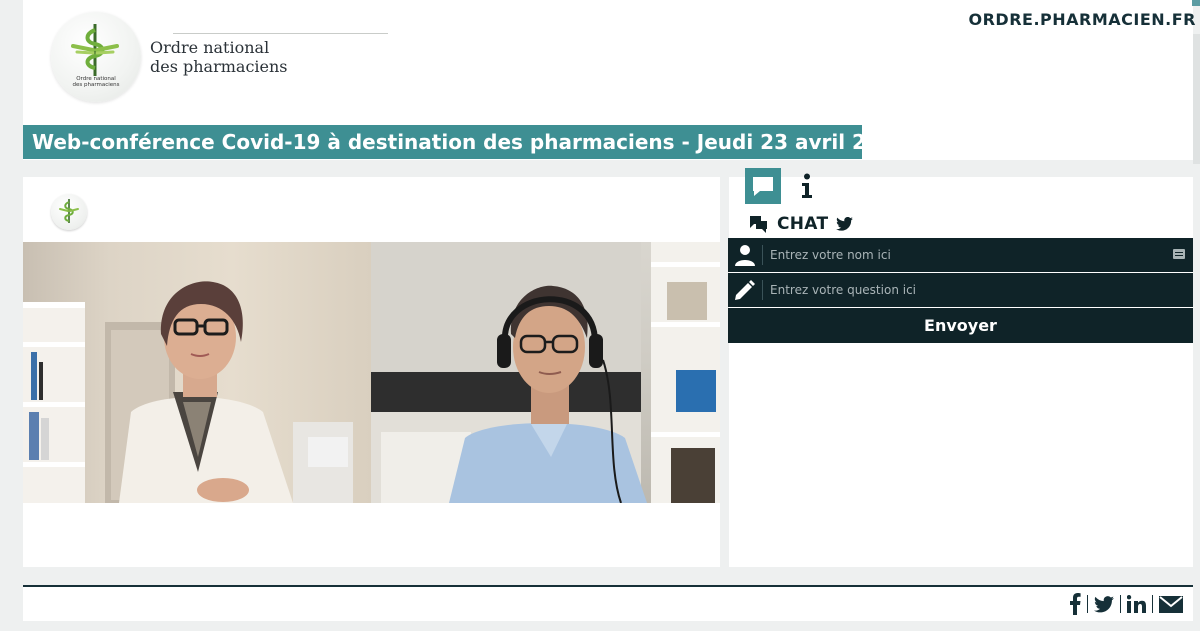 The image size is (1200, 631). What do you see at coordinates (960, 325) in the screenshot?
I see `send-button: Envoyer` at bounding box center [960, 325].